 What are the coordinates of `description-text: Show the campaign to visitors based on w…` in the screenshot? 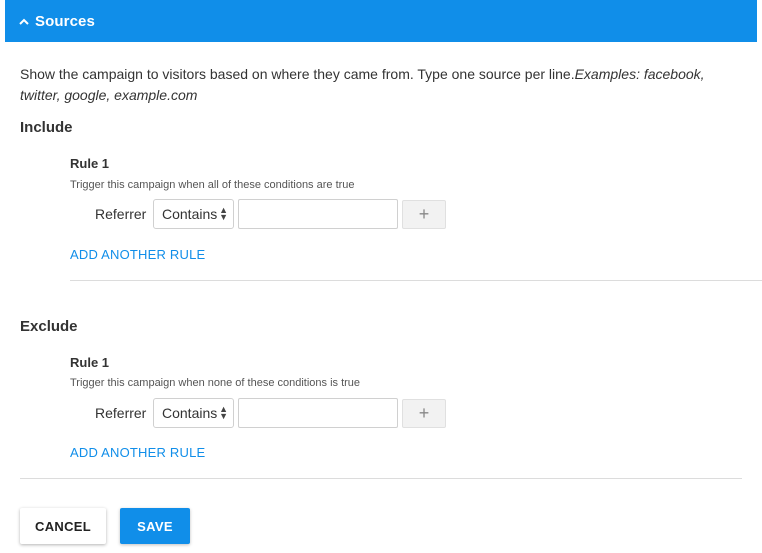 It's located at (297, 74).